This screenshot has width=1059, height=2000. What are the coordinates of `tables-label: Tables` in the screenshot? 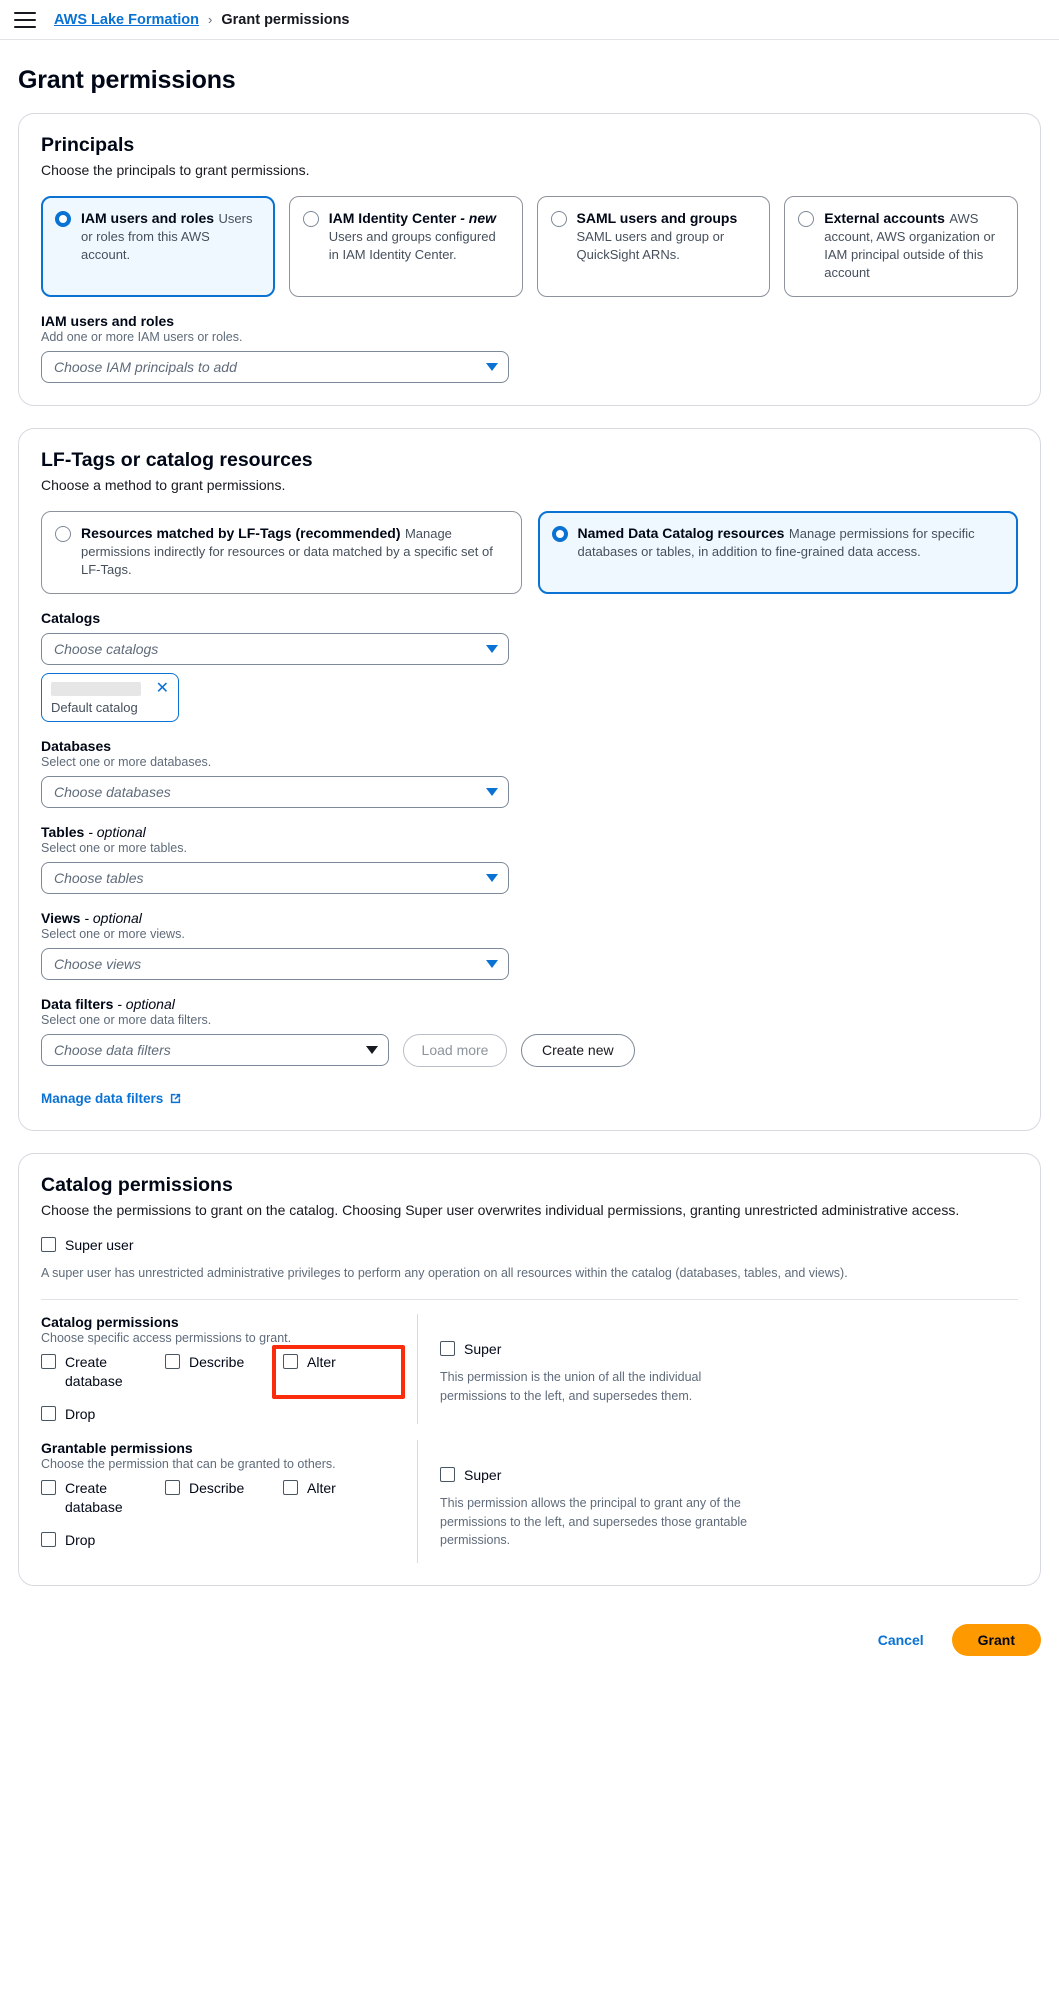 It's located at (63, 831).